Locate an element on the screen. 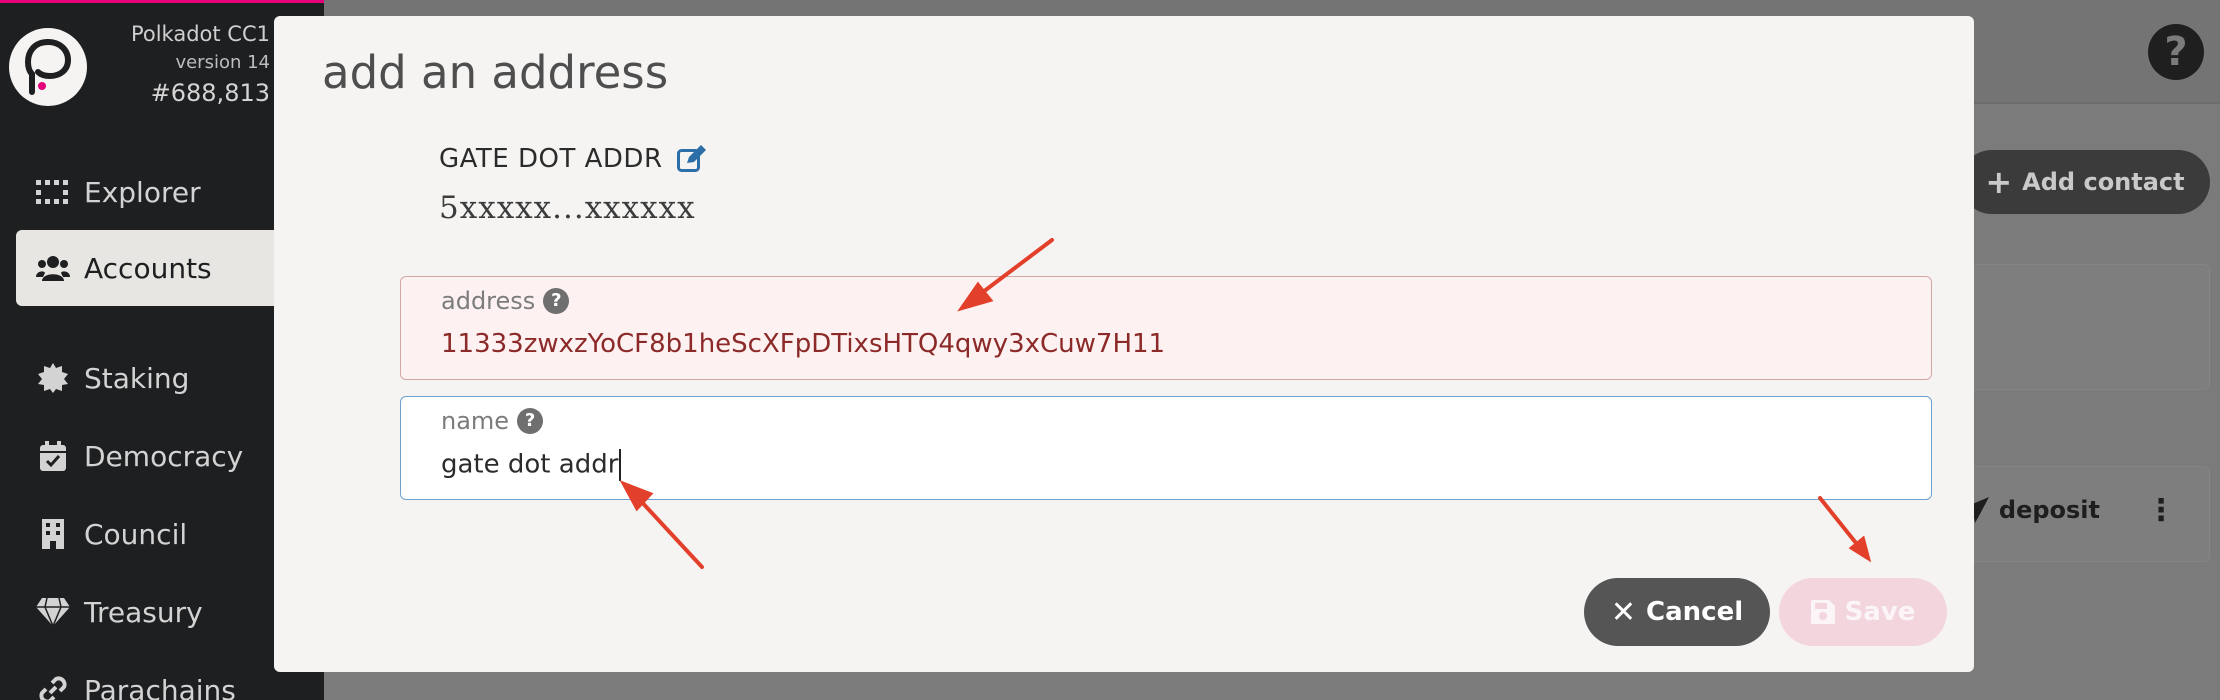 Image resolution: width=2220 pixels, height=700 pixels. sidebar-item-treasury: Treasury is located at coordinates (166, 612).